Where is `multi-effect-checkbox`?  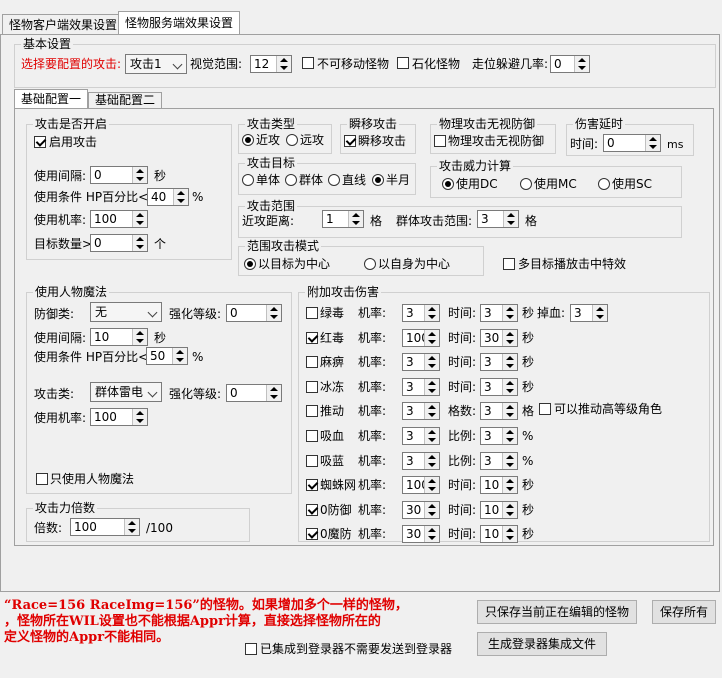 multi-effect-checkbox is located at coordinates (509, 264).